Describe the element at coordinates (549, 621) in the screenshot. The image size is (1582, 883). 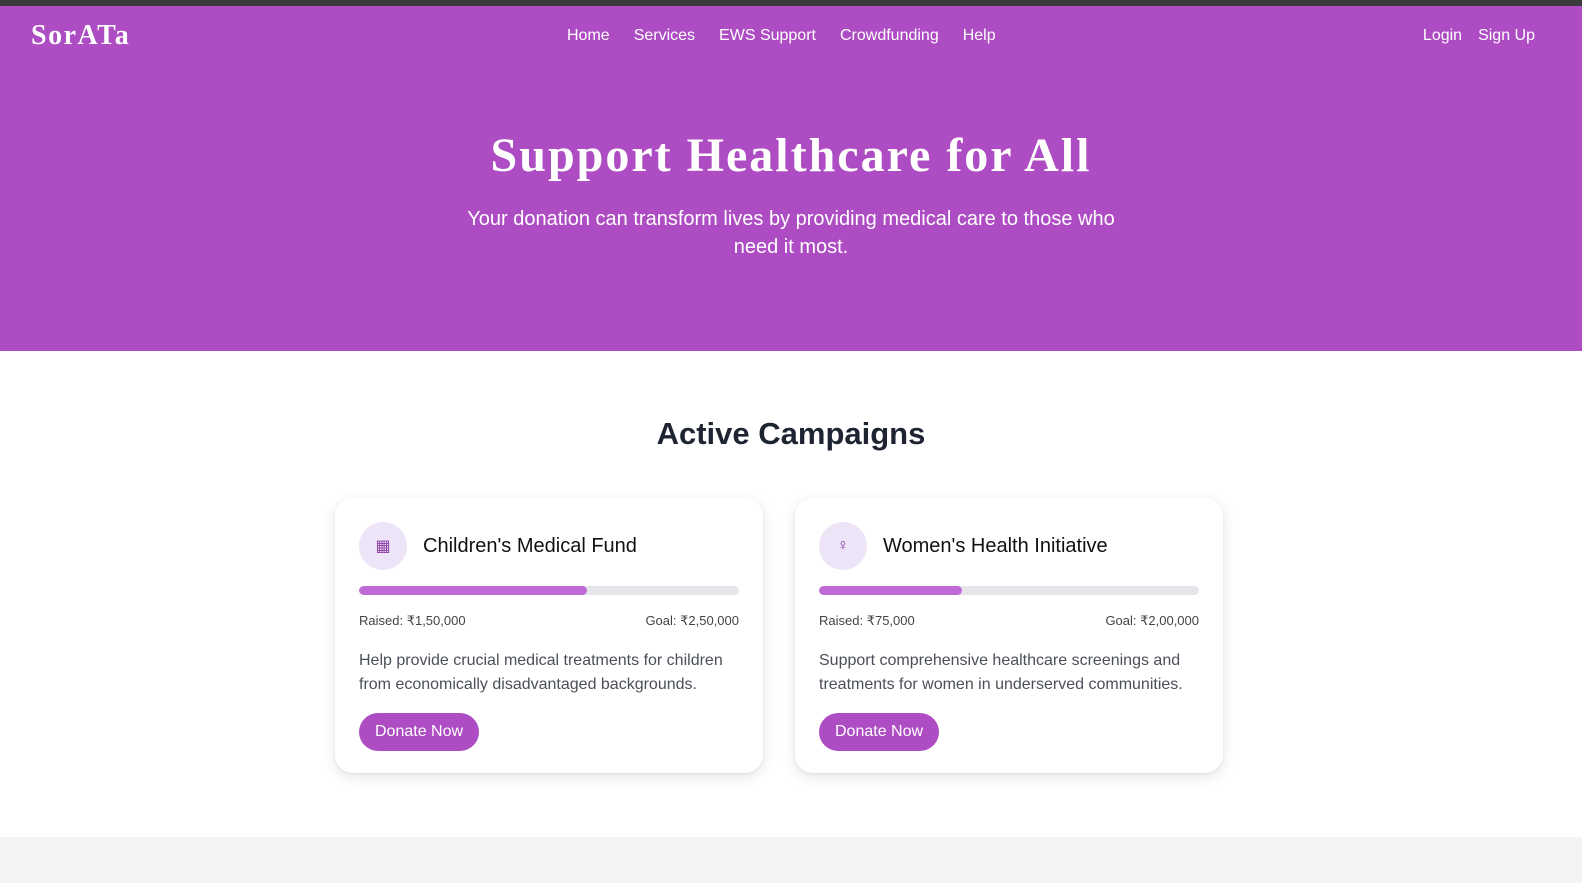
I see `amounts-row: Raised: ₹1,50,000 Goal: ₹2,50,000` at that location.